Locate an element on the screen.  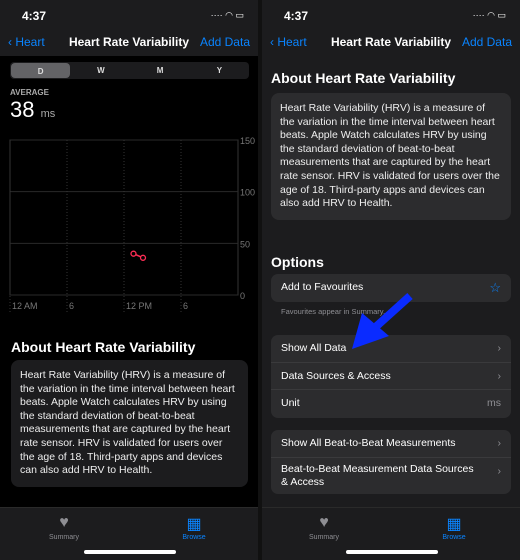
x-tick-label: 12 PM is located at coordinates (139, 306).